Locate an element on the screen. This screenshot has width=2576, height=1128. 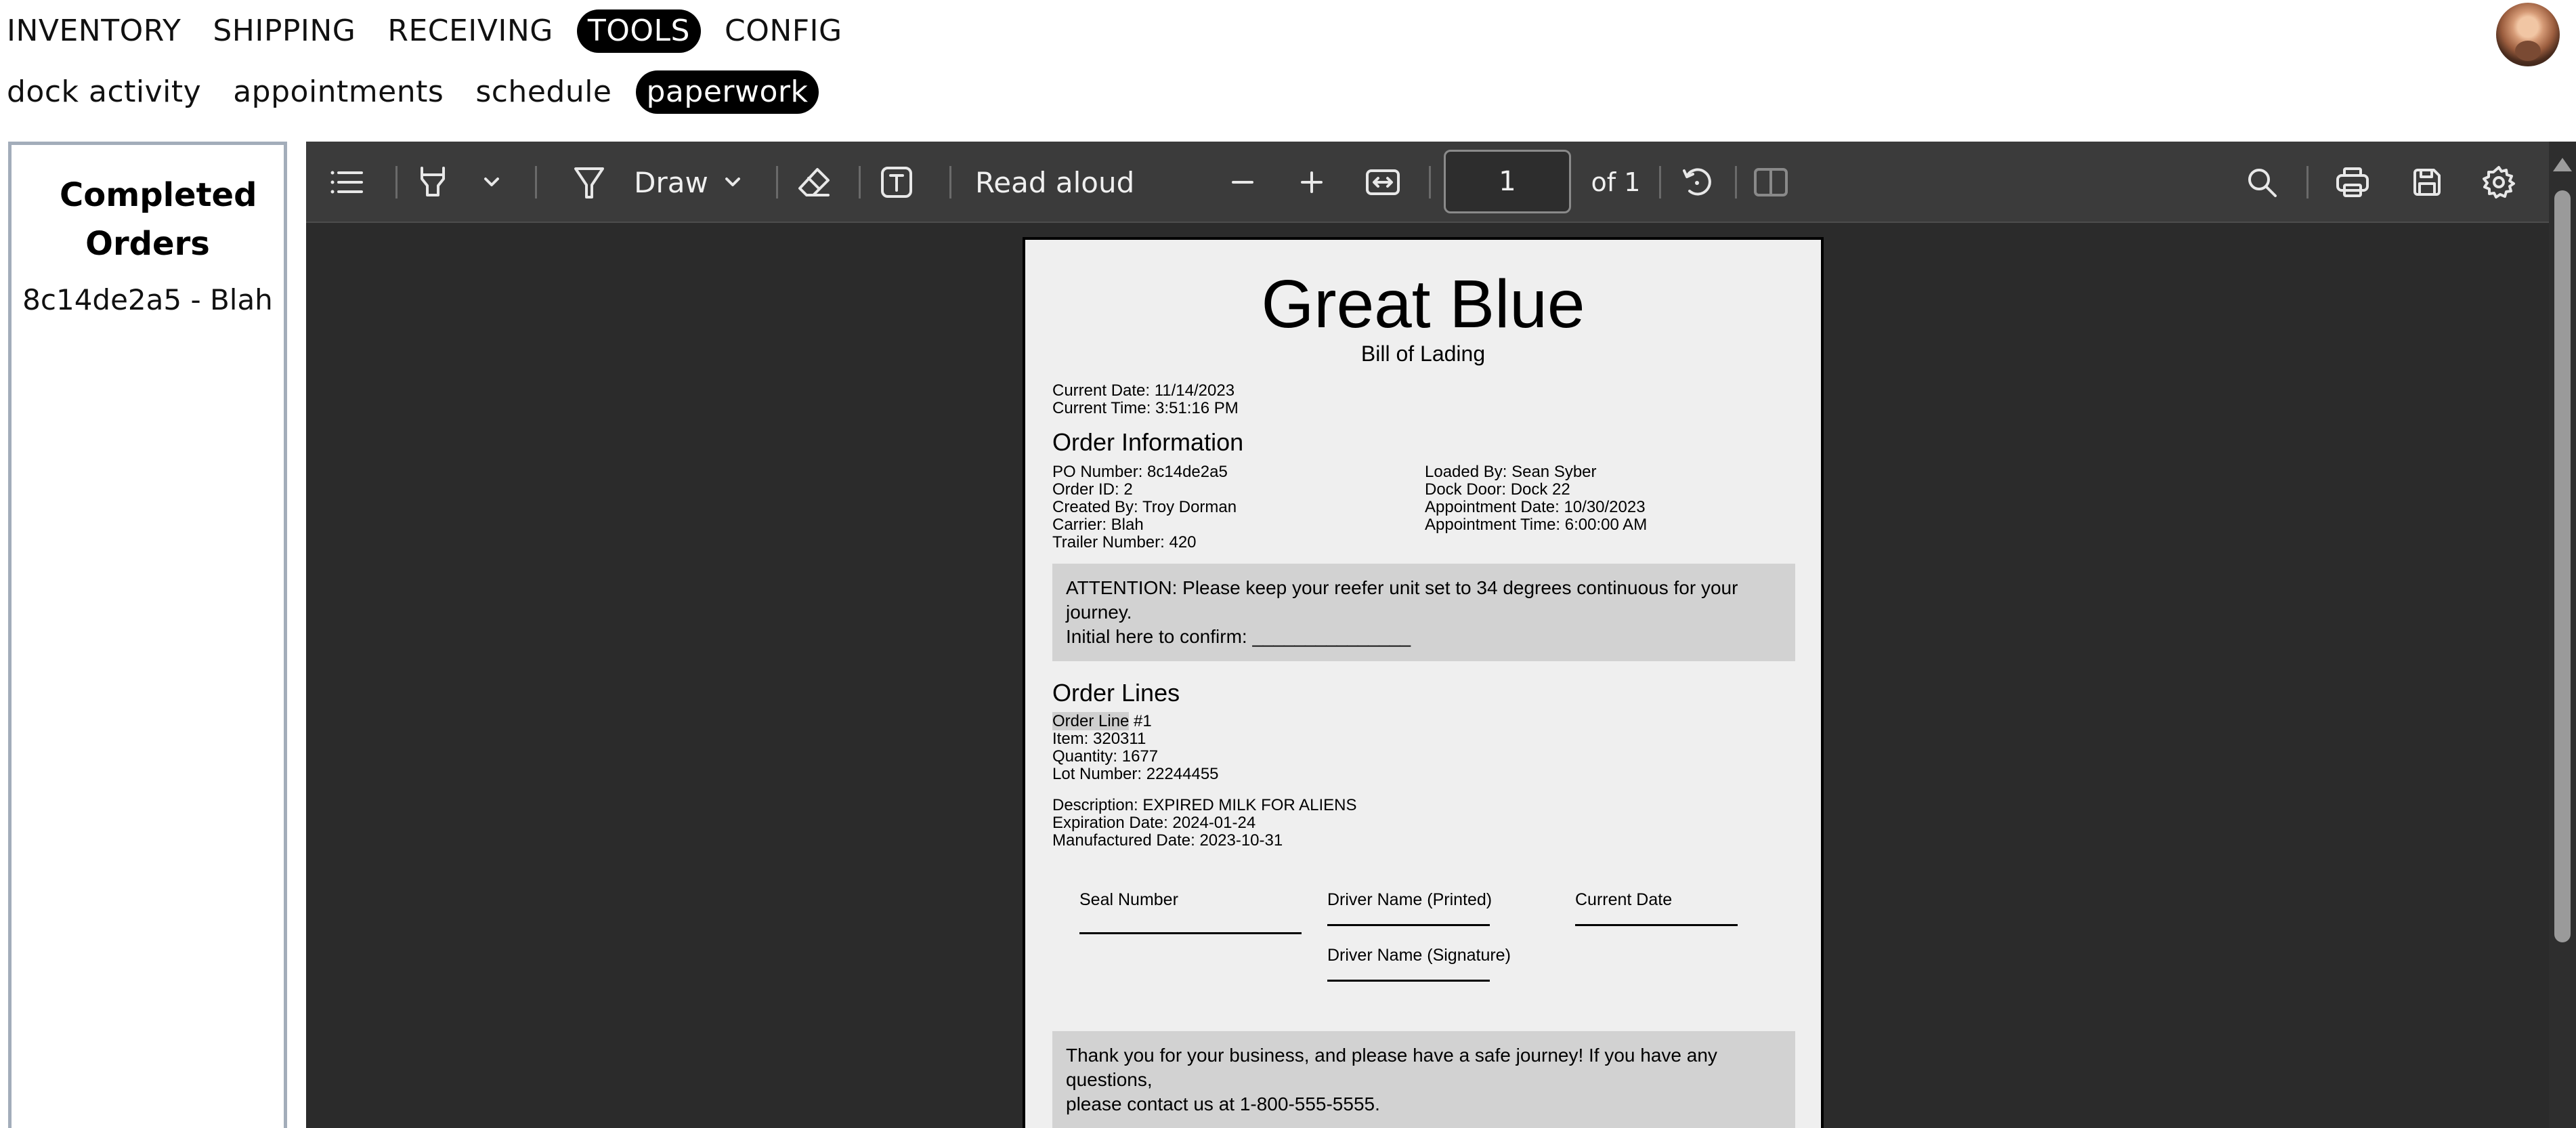
draw-button: Draw is located at coordinates (671, 182).